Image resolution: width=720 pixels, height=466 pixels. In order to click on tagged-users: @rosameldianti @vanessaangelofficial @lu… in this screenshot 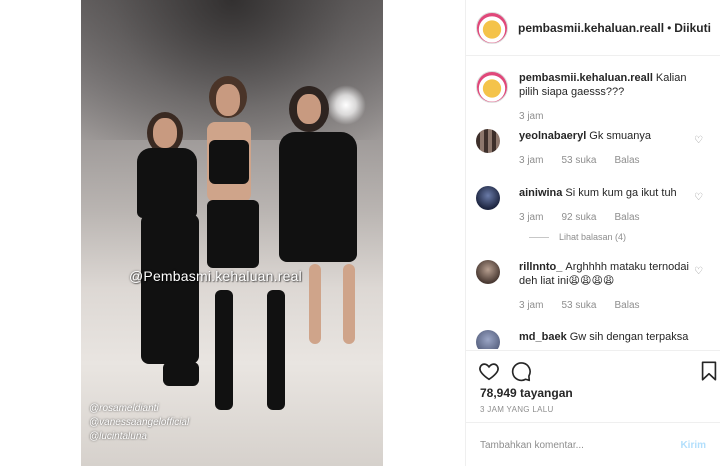, I will do `click(139, 423)`.